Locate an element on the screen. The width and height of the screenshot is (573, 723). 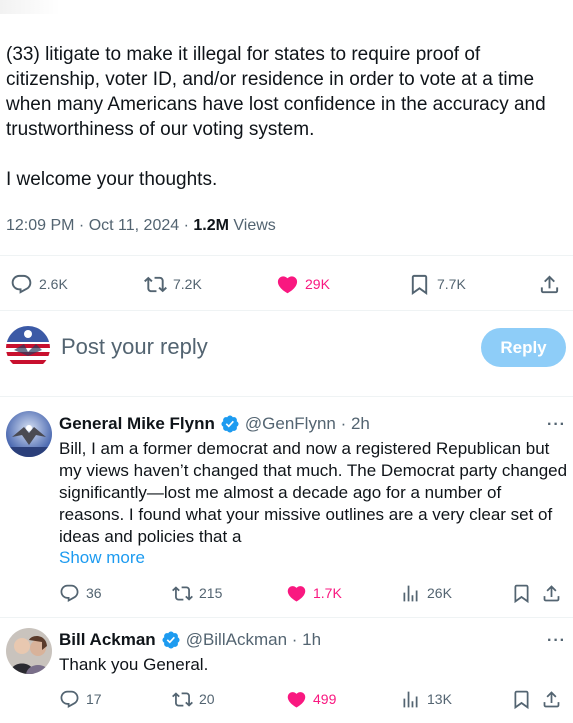
reply-button: 17 is located at coordinates (80, 699).